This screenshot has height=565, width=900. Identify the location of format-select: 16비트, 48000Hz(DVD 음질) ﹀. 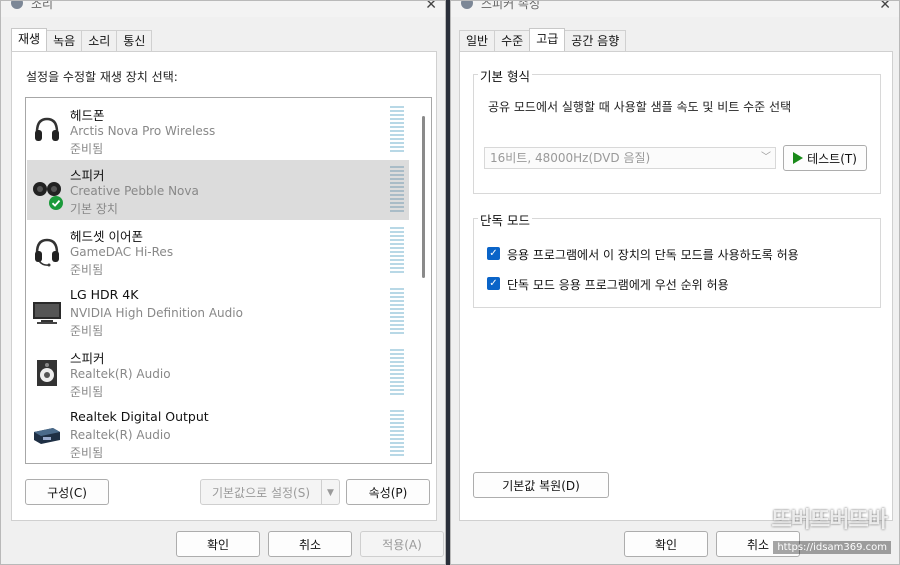
(630, 158).